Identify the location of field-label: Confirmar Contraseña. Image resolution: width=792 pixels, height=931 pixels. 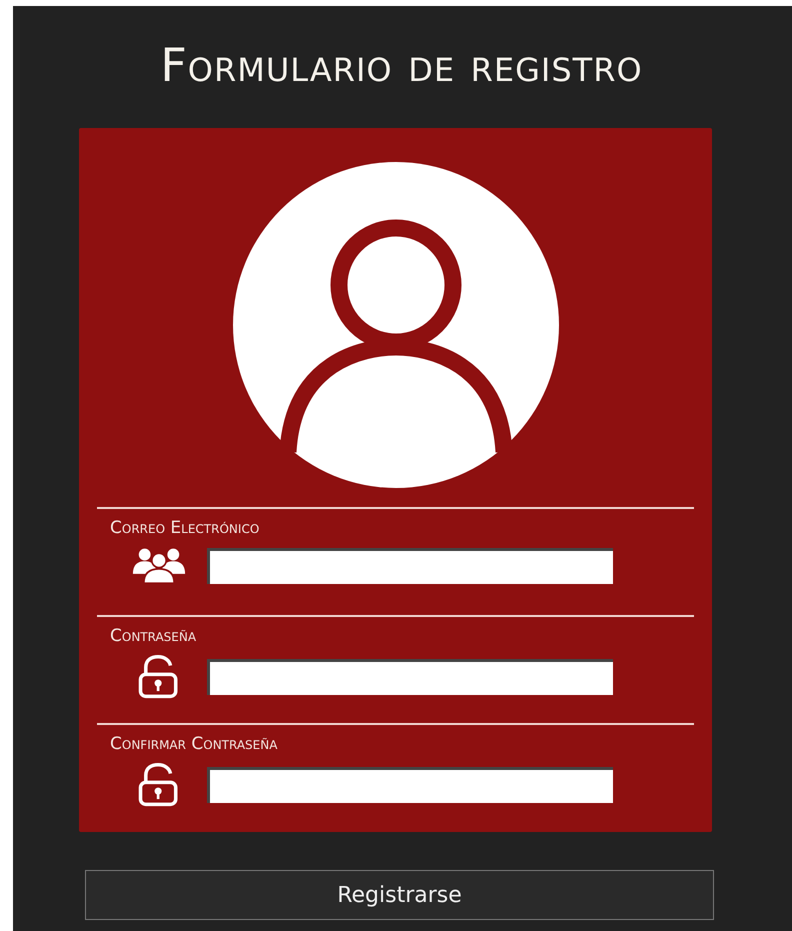
(194, 744).